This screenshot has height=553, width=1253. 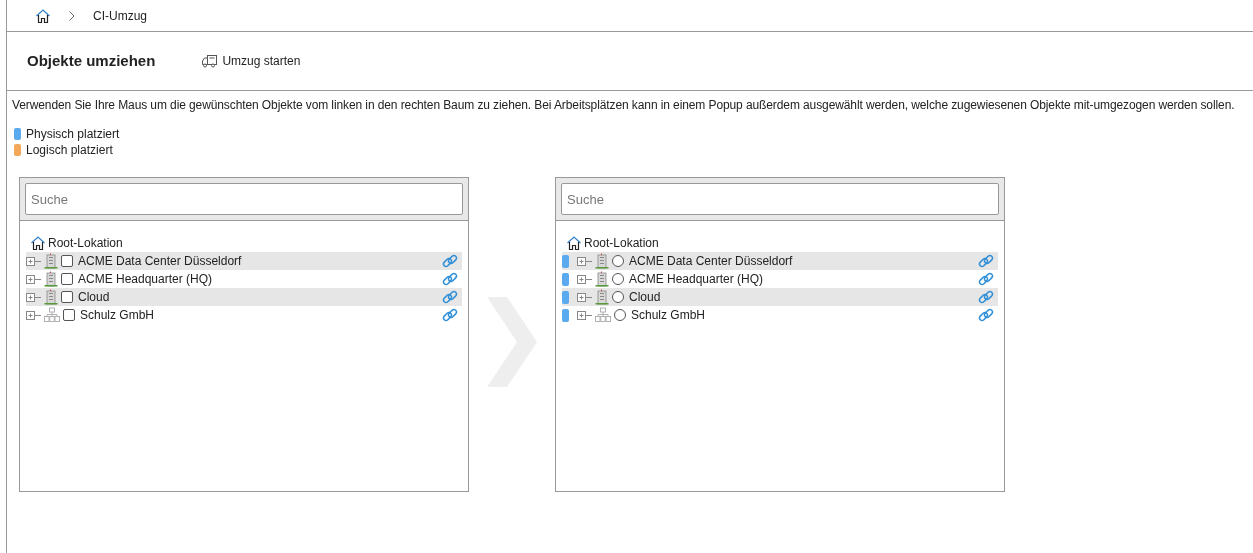 What do you see at coordinates (120, 15) in the screenshot?
I see `breadcrumb-current: CI-Umzug` at bounding box center [120, 15].